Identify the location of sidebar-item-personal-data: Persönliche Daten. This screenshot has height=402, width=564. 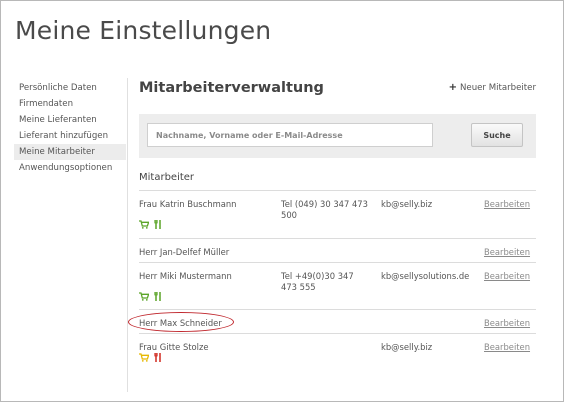
(70, 88).